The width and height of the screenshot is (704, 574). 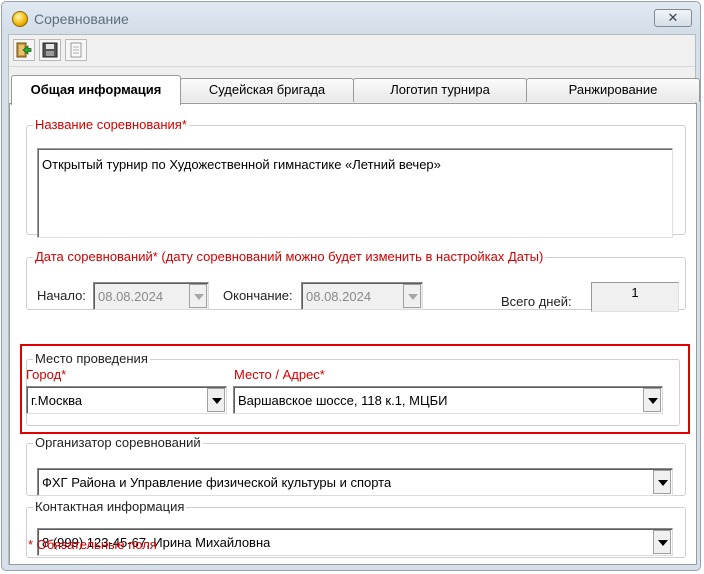 I want to click on exit-icon, so click(x=24, y=50).